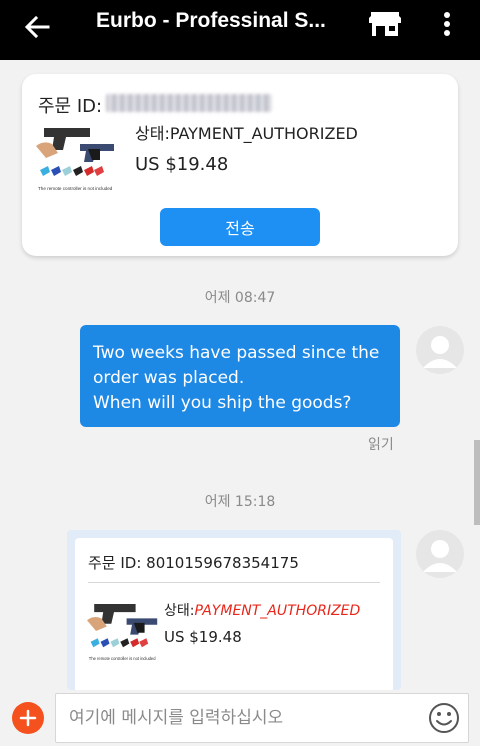 The image size is (480, 746). I want to click on order-status-value: PAYMENT_AUTHORIZED, so click(277, 611).